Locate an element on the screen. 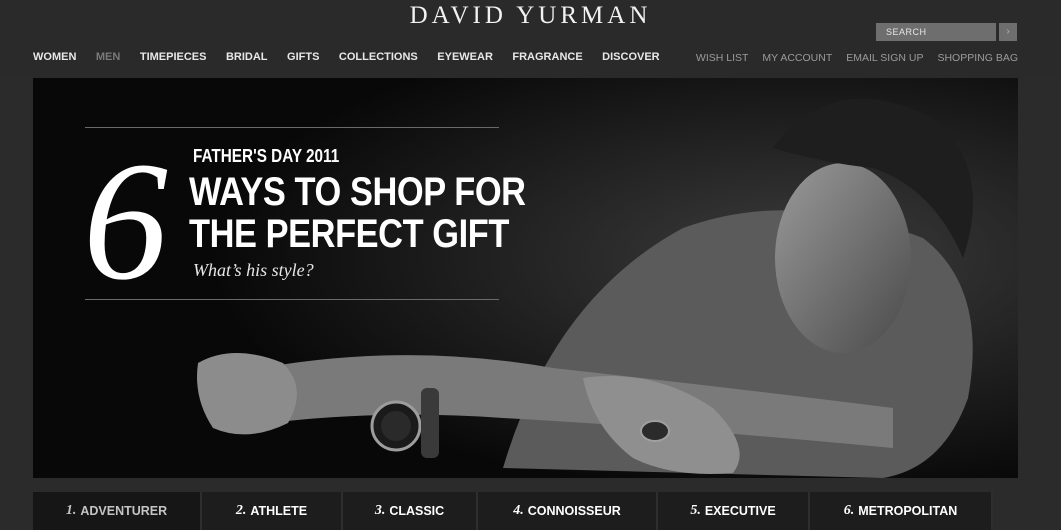 The image size is (1061, 530). nav-item-men: MEN is located at coordinates (108, 57).